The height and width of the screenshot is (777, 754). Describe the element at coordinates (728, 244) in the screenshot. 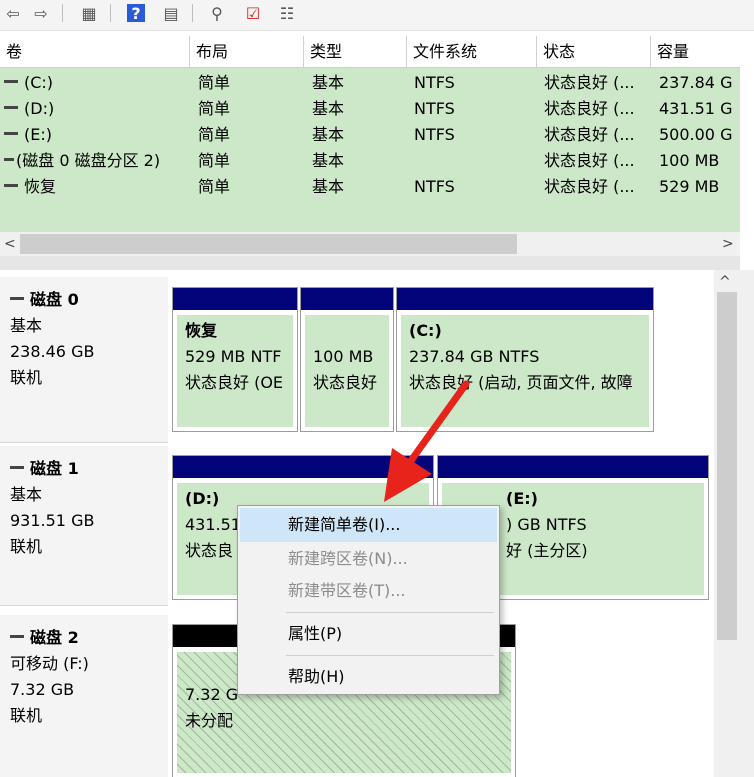

I see `scroll-right-icon: >` at that location.